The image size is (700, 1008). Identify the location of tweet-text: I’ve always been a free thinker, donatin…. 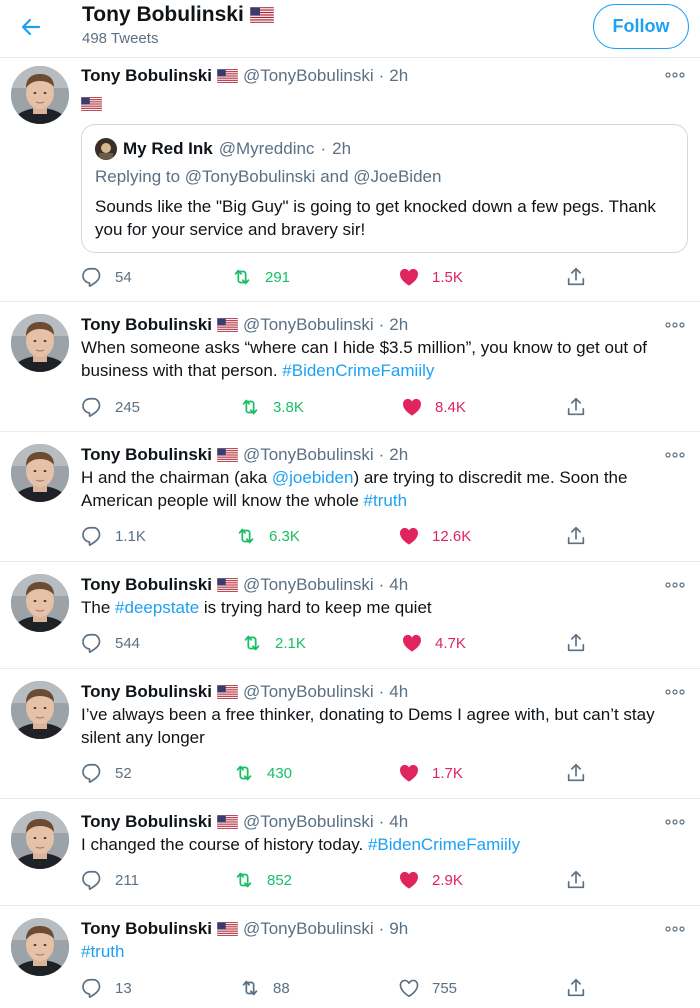
(368, 726).